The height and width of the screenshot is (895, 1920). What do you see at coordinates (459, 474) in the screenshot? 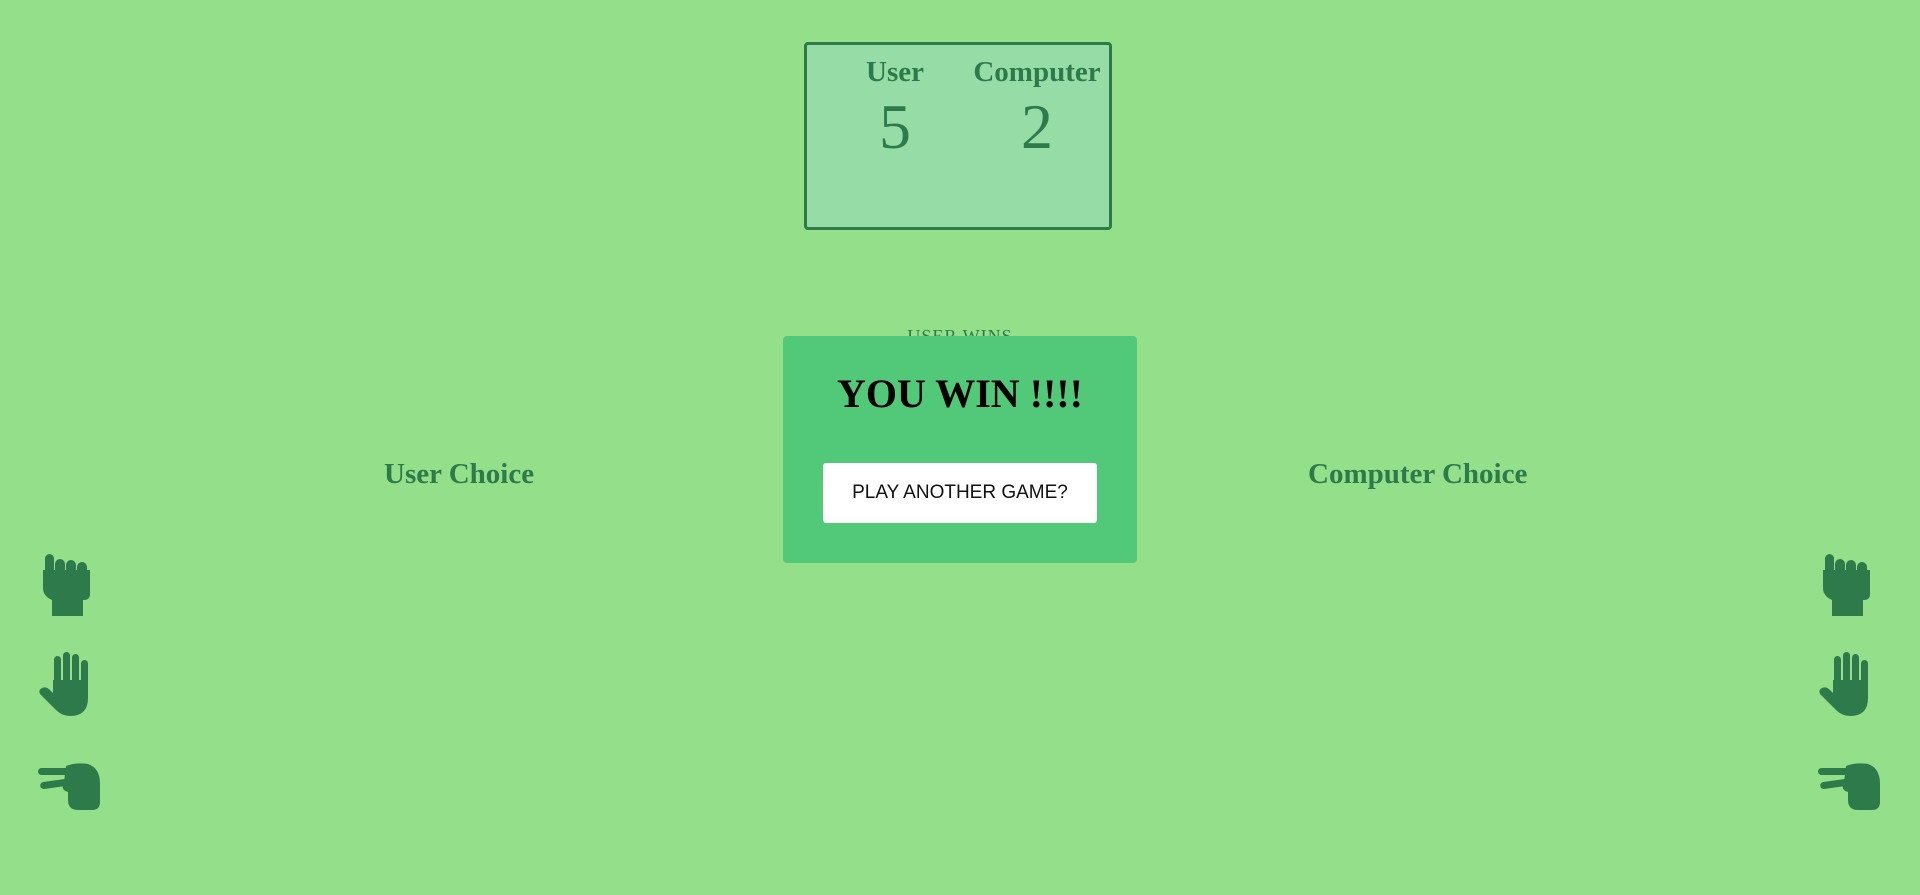
I see `user-choice-heading: User Choice` at bounding box center [459, 474].